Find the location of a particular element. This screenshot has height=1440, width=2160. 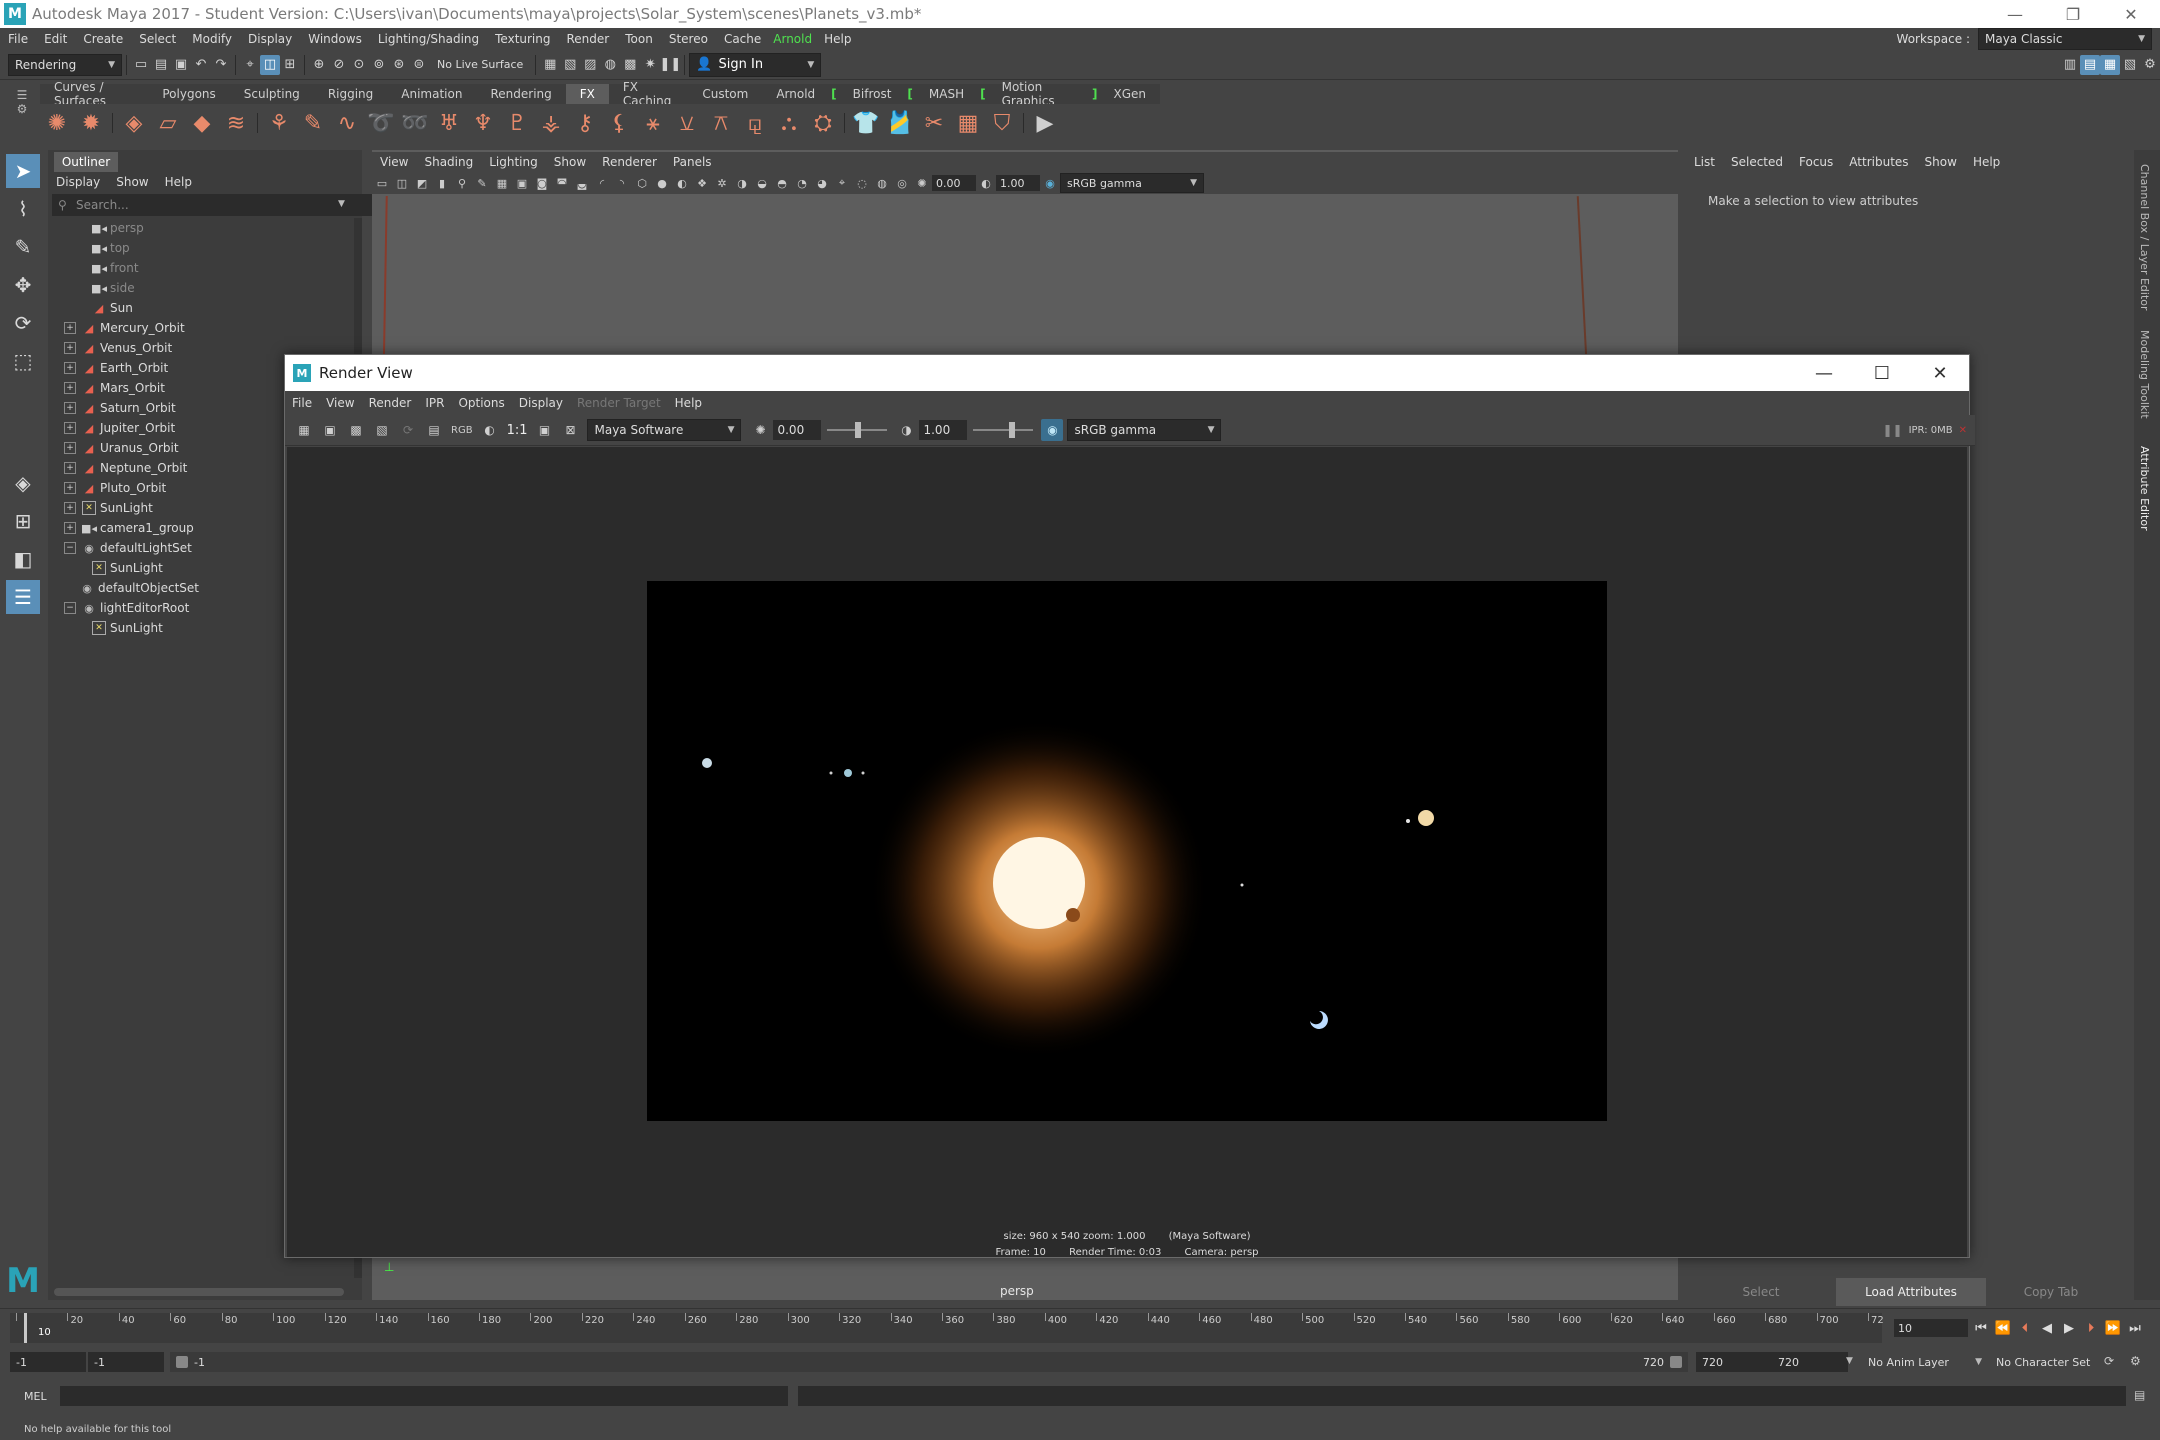

shelf-tab-rigging: Rigging is located at coordinates (350, 94).